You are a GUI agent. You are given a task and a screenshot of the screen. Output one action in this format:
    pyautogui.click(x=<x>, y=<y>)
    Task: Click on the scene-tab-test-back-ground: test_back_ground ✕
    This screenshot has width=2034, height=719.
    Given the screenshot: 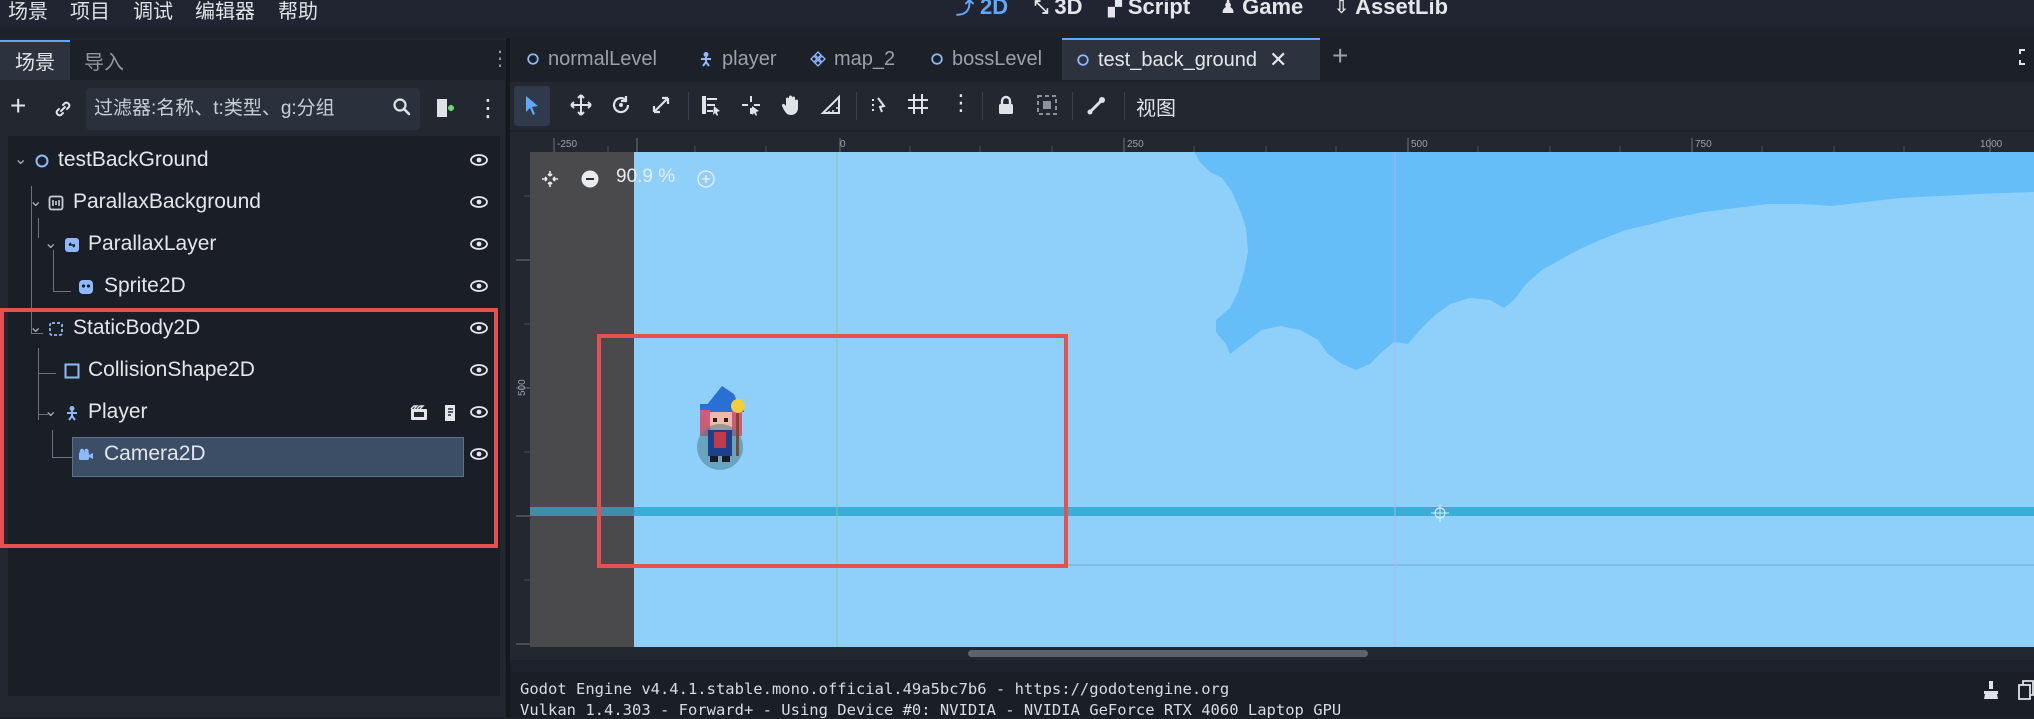 What is the action you would take?
    pyautogui.click(x=1191, y=59)
    